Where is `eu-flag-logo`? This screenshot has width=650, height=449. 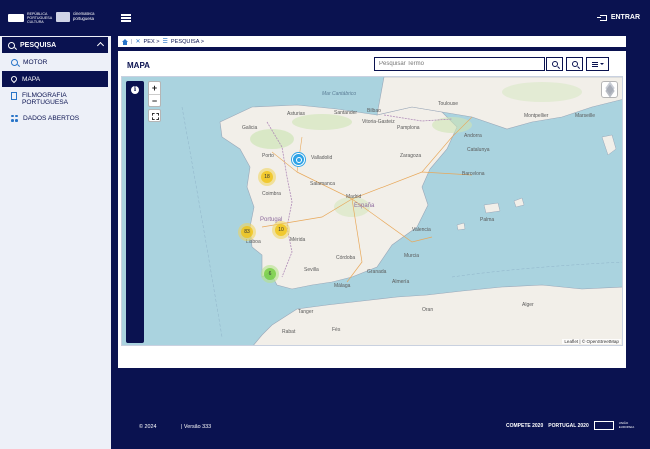 eu-flag-logo is located at coordinates (603, 425).